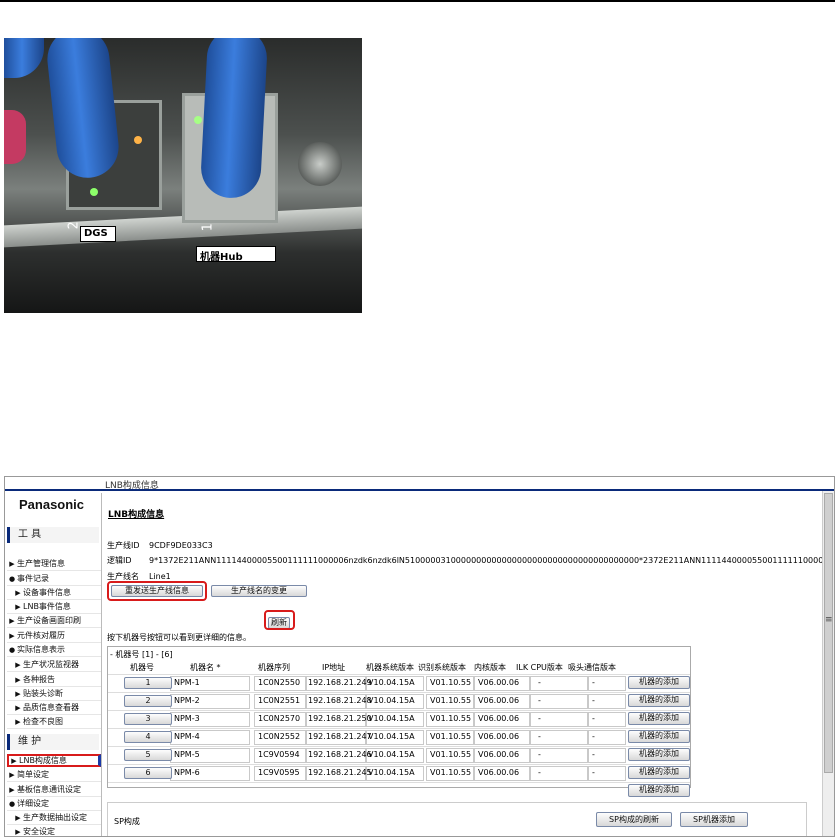  I want to click on column-header: 机器名 *, so click(205, 667).